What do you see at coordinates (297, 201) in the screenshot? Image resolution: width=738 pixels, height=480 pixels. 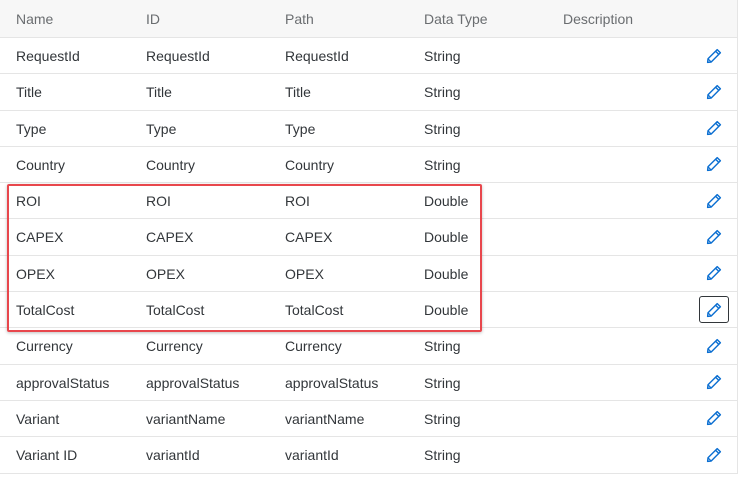 I see `cell-path: ROI` at bounding box center [297, 201].